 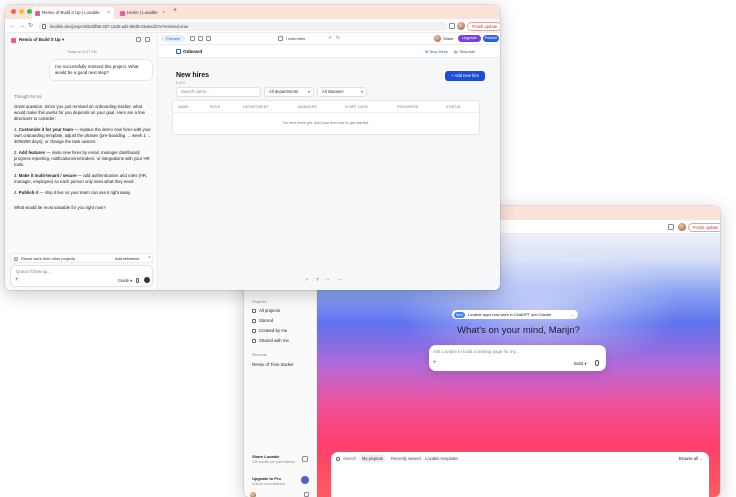 I want to click on external-link-icon: ↗, so click(x=330, y=38).